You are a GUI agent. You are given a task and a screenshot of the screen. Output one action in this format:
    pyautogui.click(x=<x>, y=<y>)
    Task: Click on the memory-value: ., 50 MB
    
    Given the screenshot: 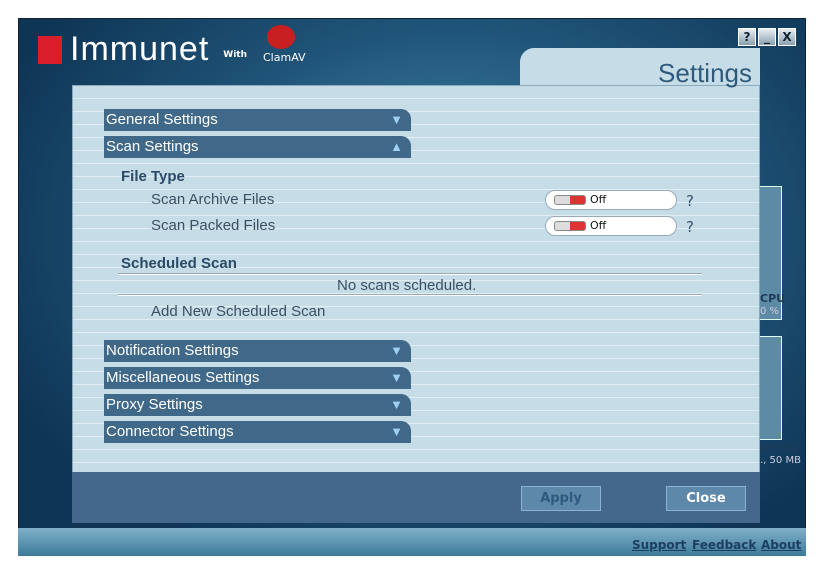 What is the action you would take?
    pyautogui.click(x=780, y=460)
    